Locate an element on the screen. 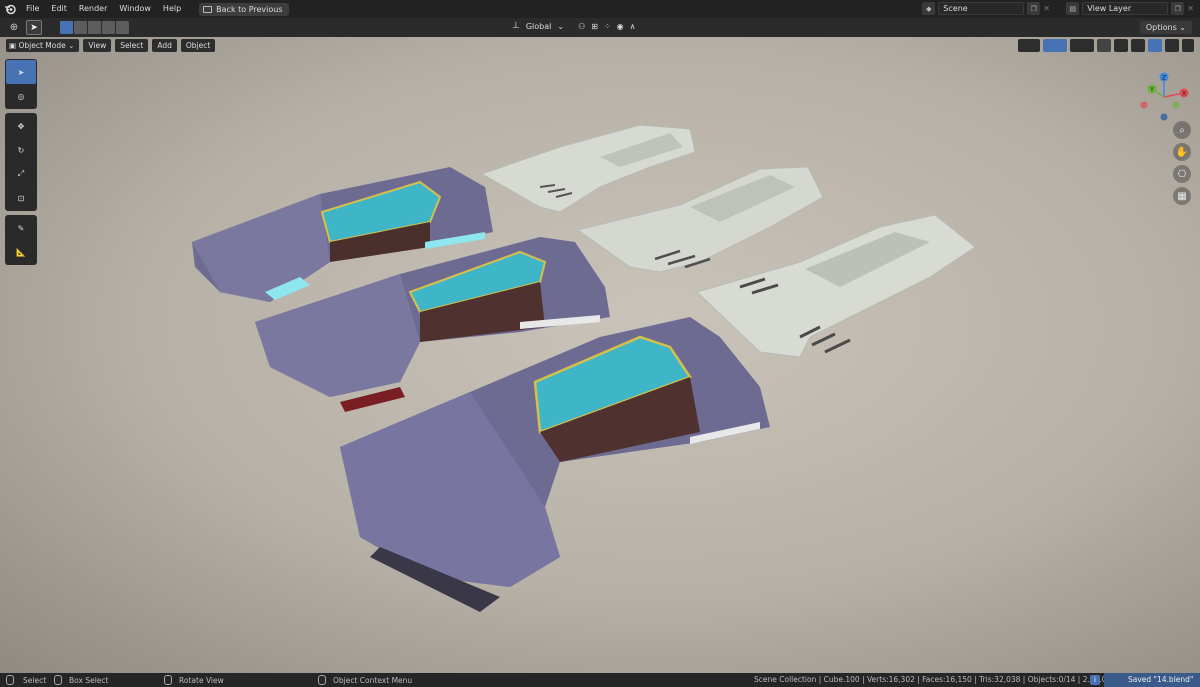 The height and width of the screenshot is (687, 1200). scene-new-icon: ❐ is located at coordinates (1034, 8).